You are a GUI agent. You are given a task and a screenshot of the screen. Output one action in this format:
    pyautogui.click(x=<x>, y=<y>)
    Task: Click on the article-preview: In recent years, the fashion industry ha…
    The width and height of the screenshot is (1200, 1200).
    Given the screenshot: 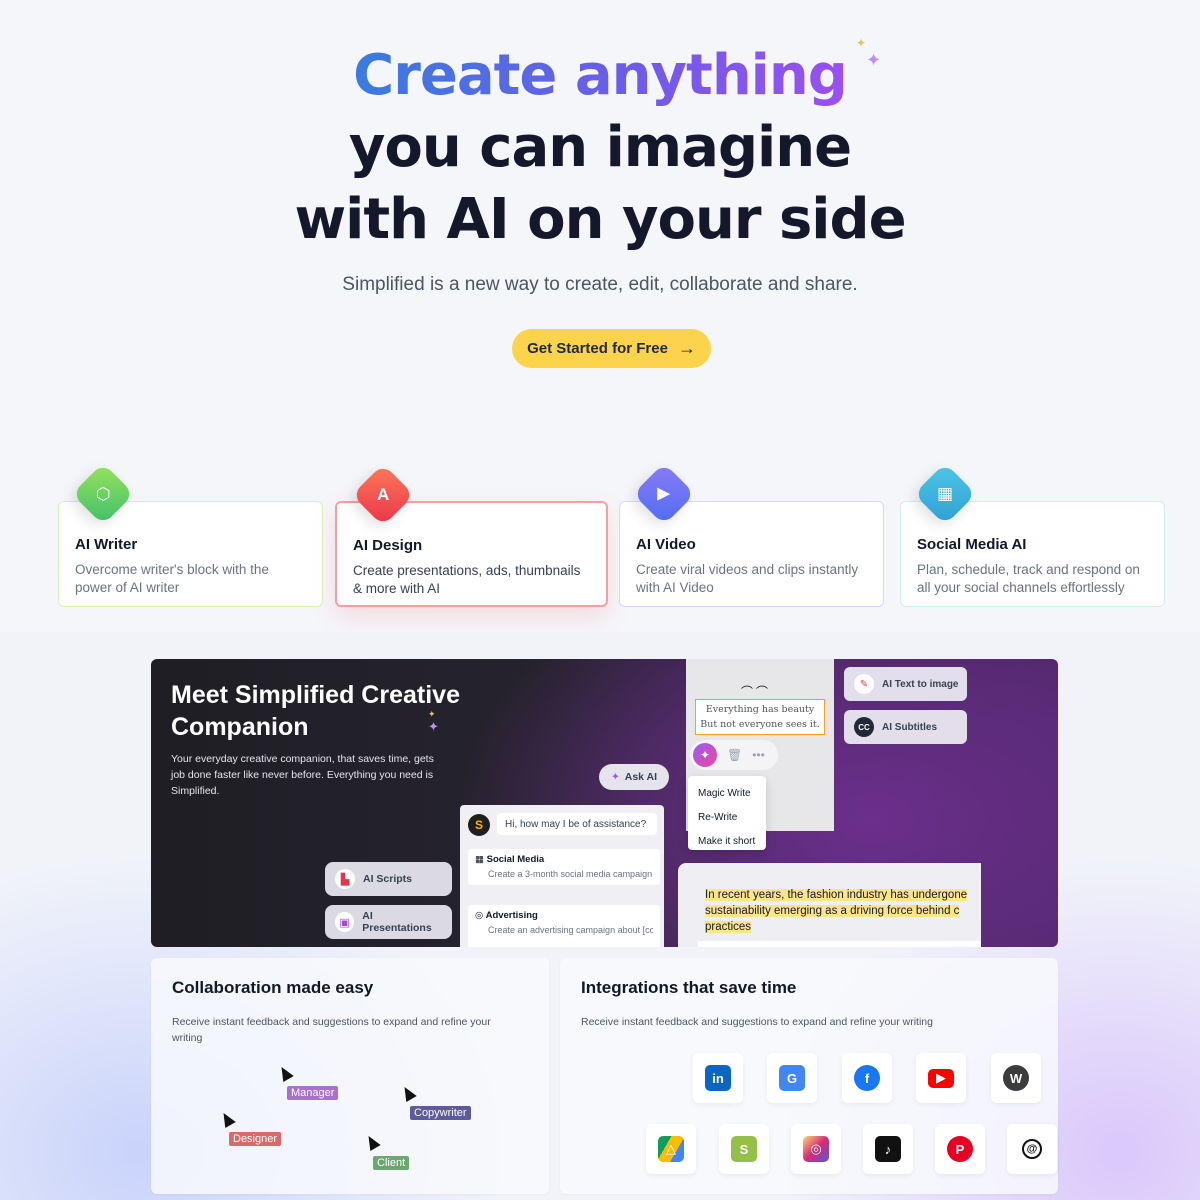 What is the action you would take?
    pyautogui.click(x=829, y=905)
    